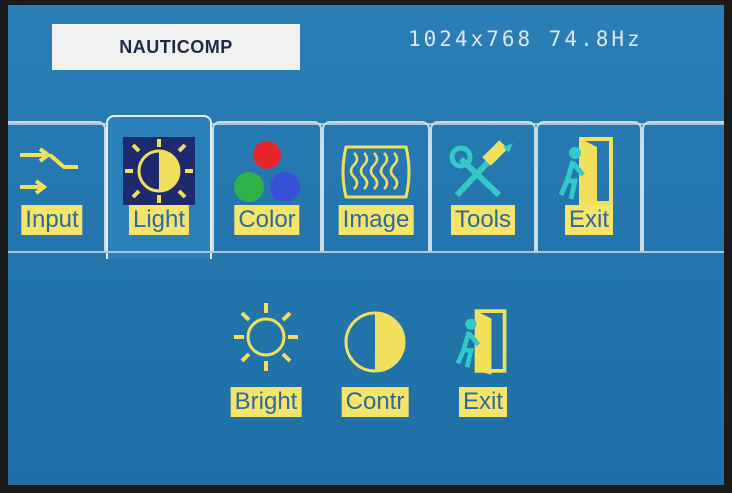 The image size is (732, 493). I want to click on tab-color-label: Color, so click(267, 220).